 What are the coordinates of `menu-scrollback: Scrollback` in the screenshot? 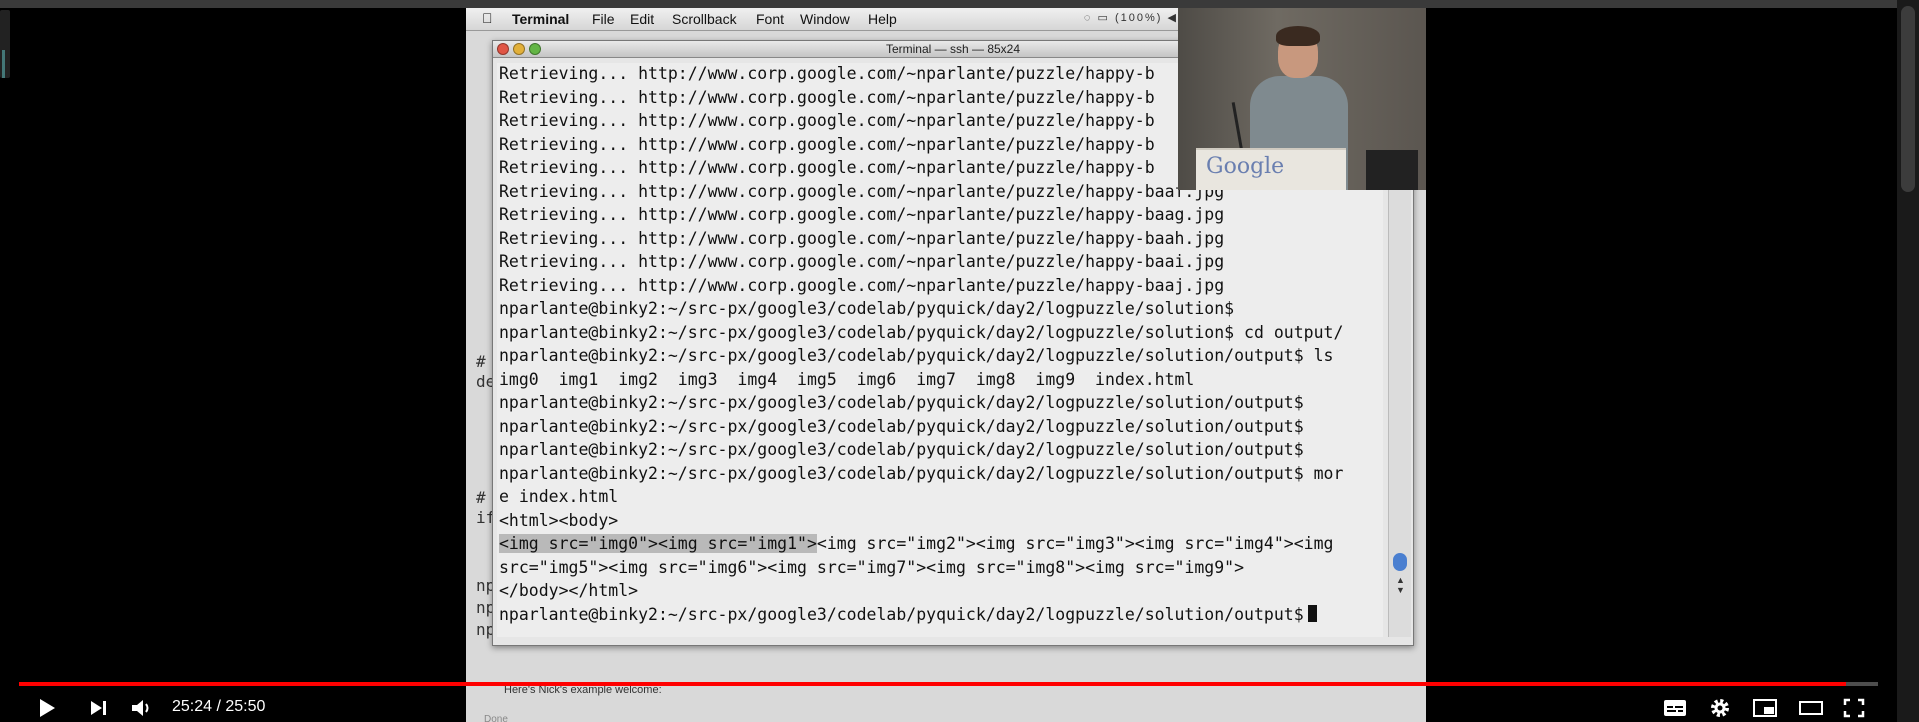 It's located at (704, 19).